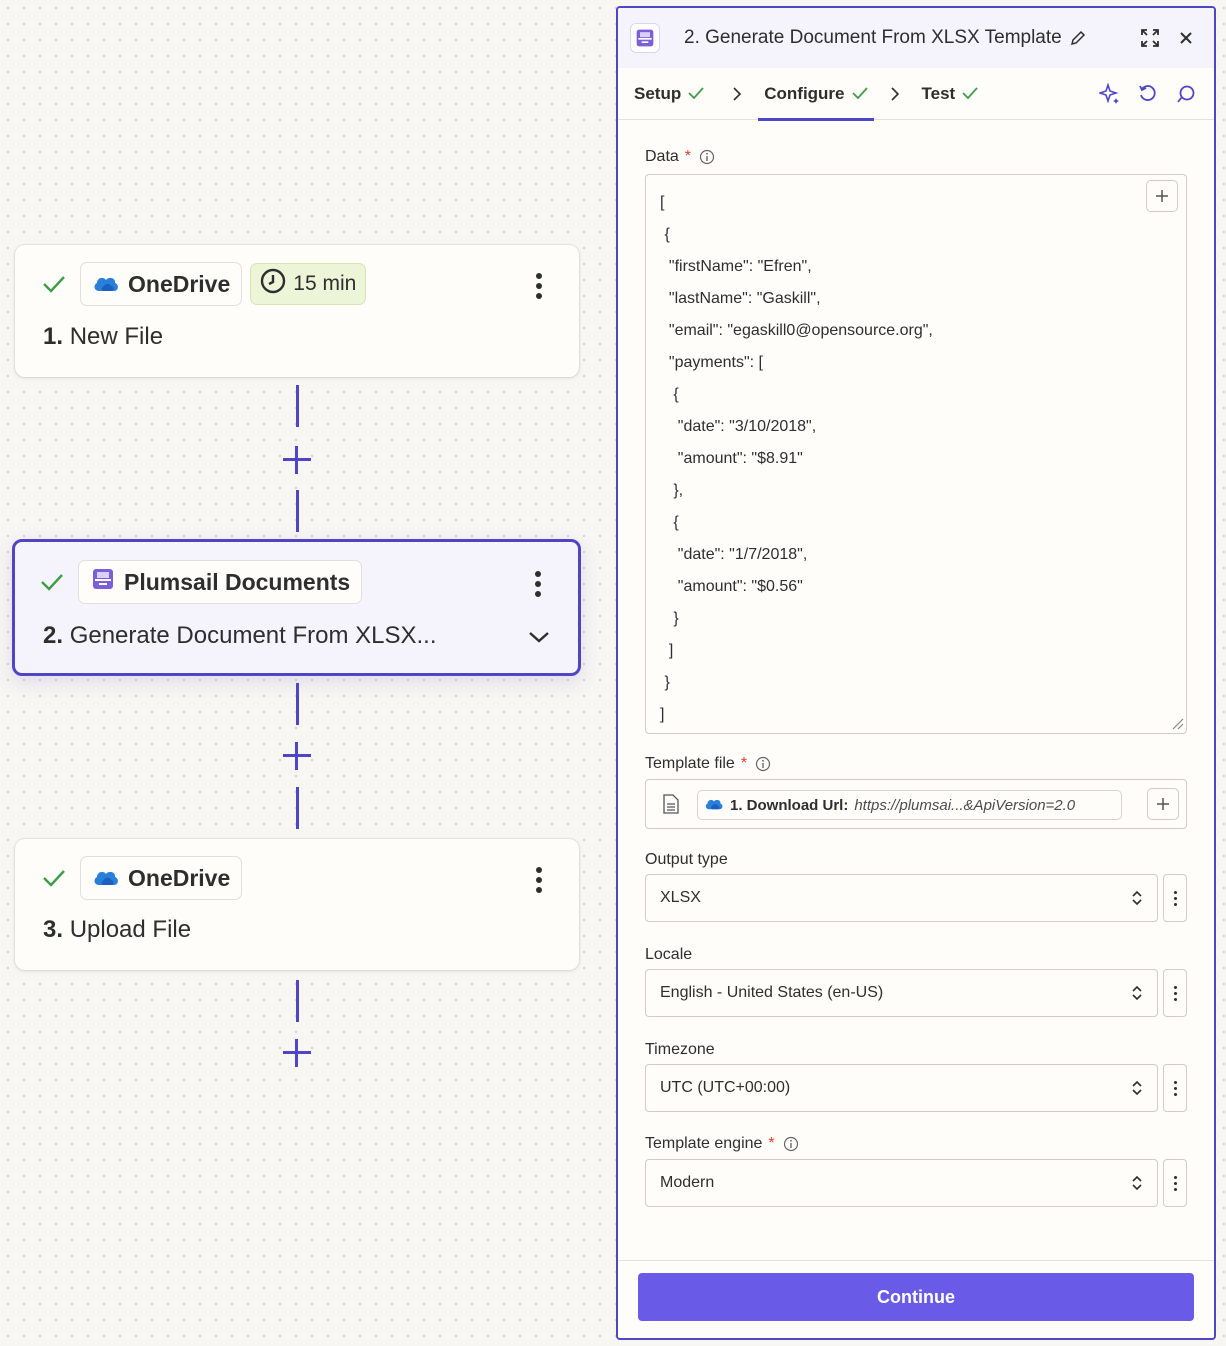  I want to click on tab-setup: Setup, so click(669, 94).